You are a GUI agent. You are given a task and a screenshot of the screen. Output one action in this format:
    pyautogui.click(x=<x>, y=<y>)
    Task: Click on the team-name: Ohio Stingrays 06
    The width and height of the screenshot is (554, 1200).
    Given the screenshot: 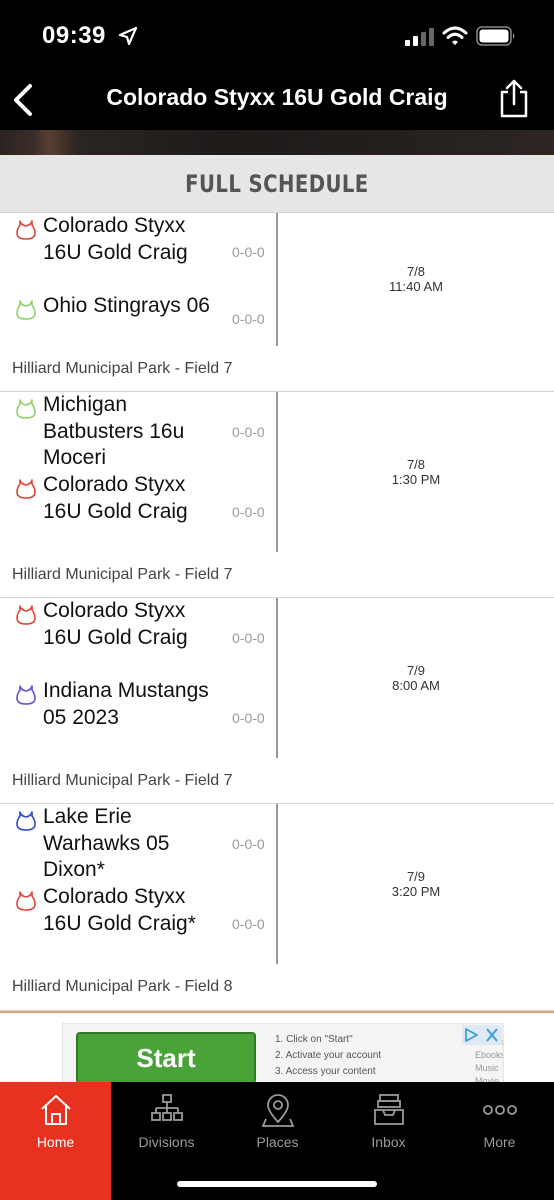 What is the action you would take?
    pyautogui.click(x=126, y=305)
    